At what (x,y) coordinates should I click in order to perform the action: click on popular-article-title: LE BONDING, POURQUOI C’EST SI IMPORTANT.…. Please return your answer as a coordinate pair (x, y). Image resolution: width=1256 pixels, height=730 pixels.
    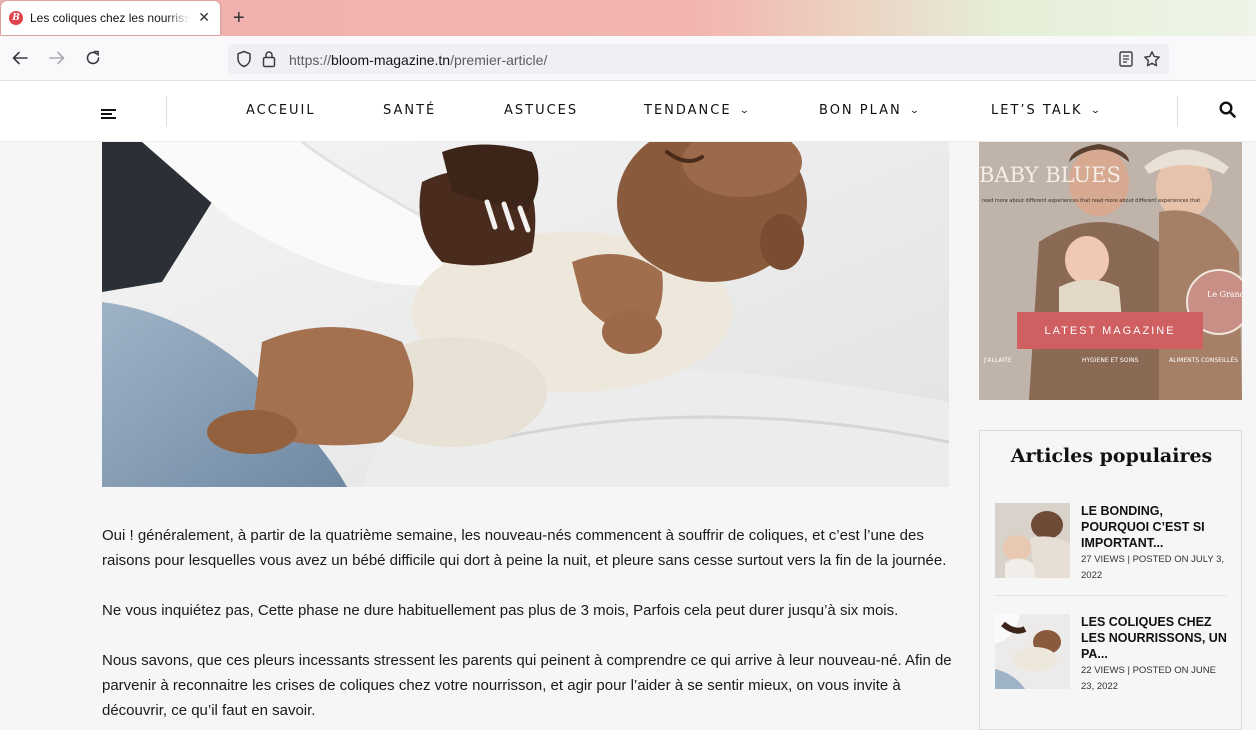
    Looking at the image, I should click on (1156, 527).